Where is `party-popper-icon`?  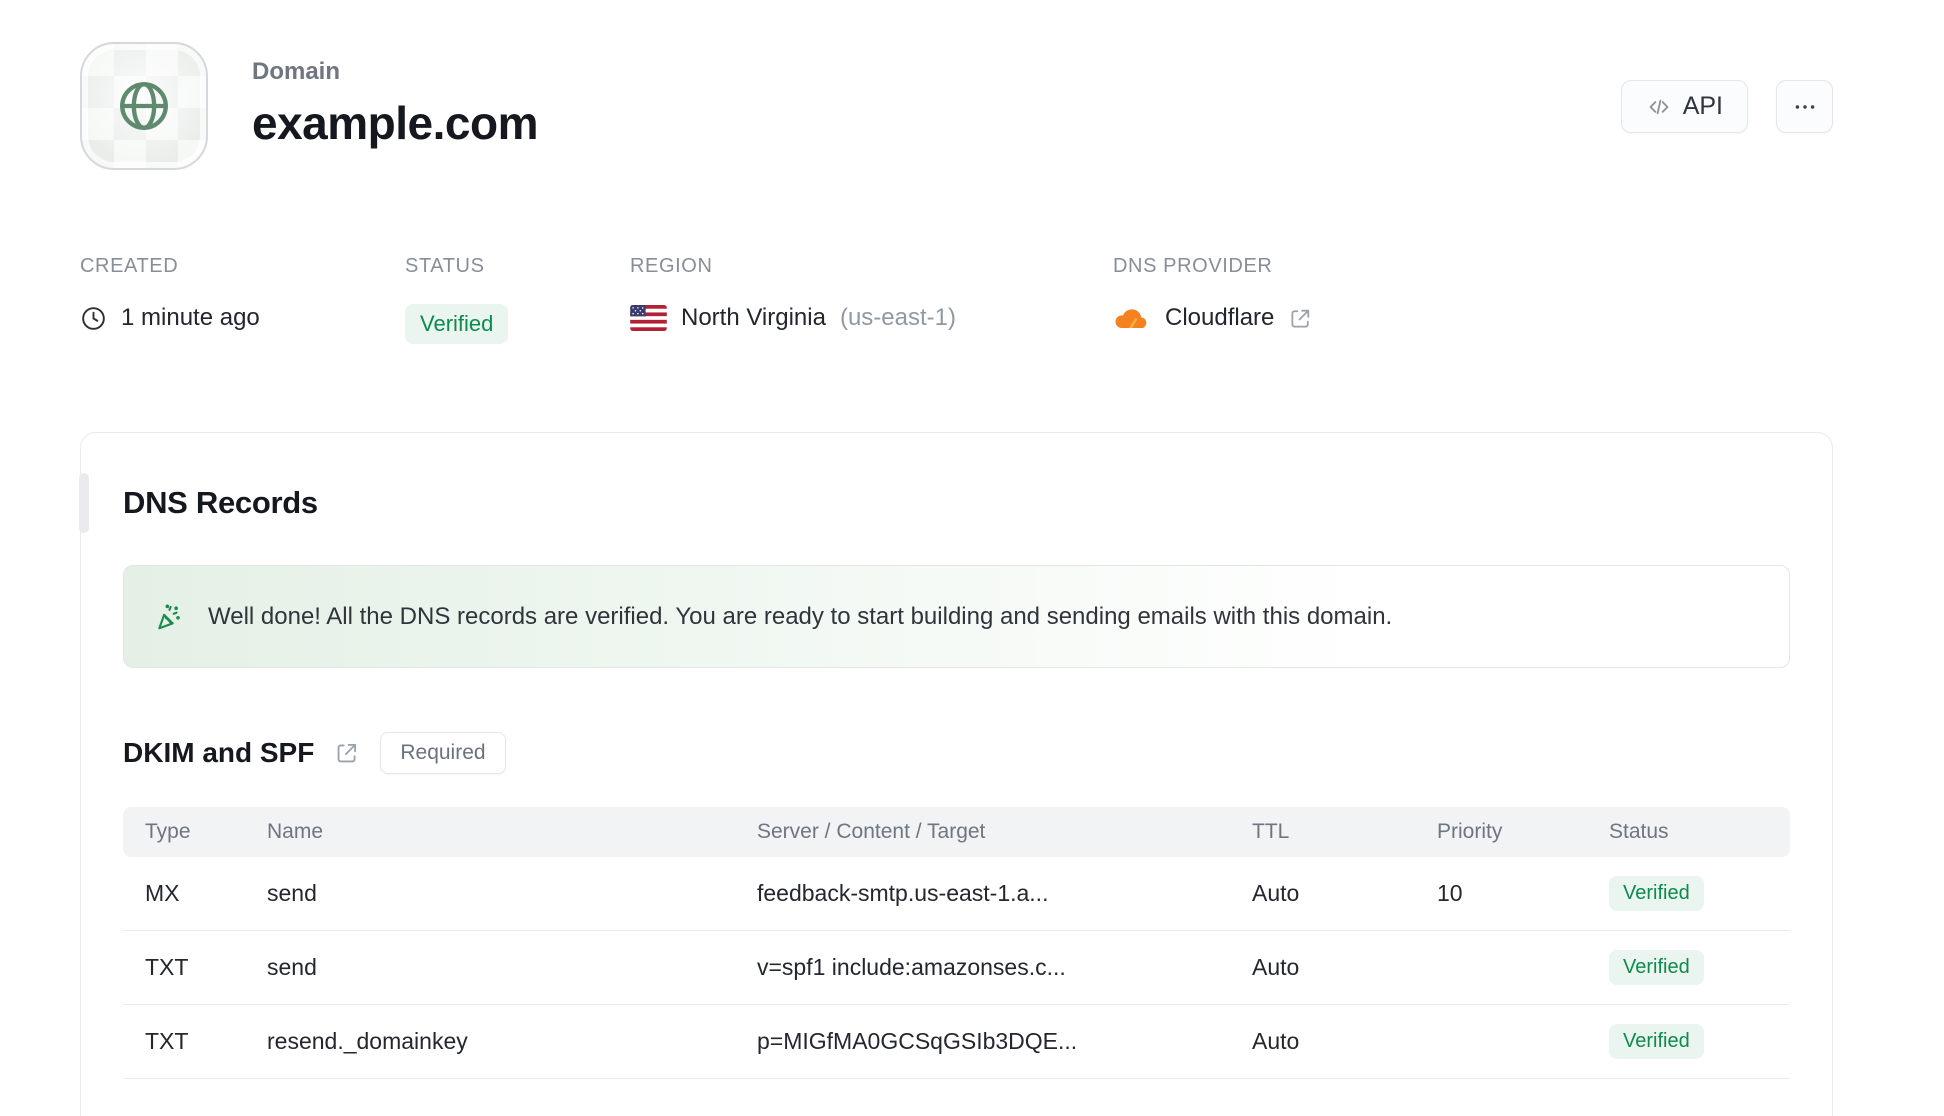 party-popper-icon is located at coordinates (170, 617).